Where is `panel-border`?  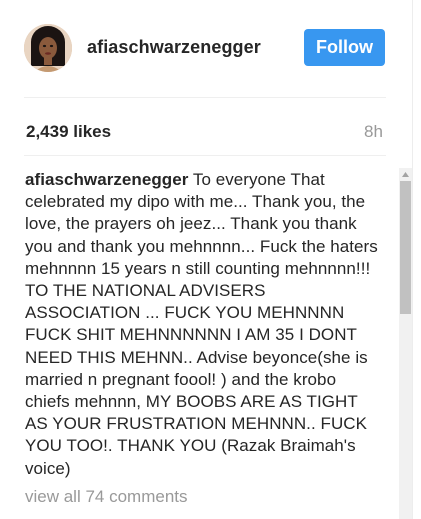 panel-border is located at coordinates (412, 259).